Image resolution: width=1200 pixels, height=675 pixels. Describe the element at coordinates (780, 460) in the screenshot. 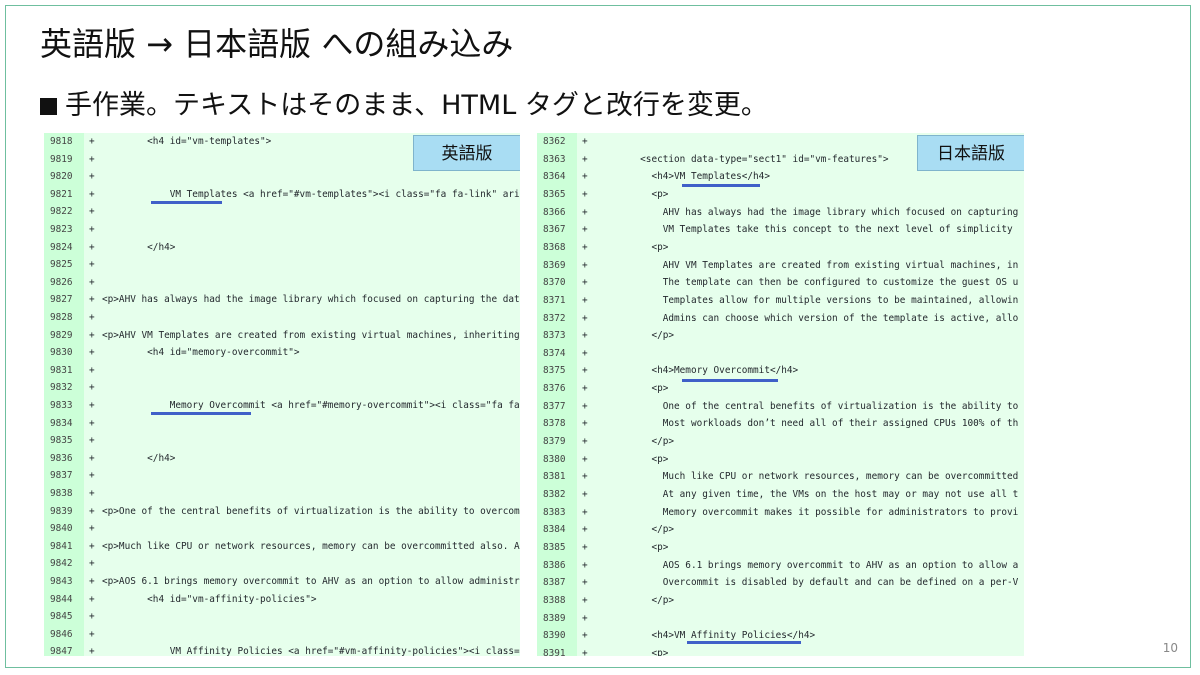

I see `diff-line: 8380 + <p>` at that location.